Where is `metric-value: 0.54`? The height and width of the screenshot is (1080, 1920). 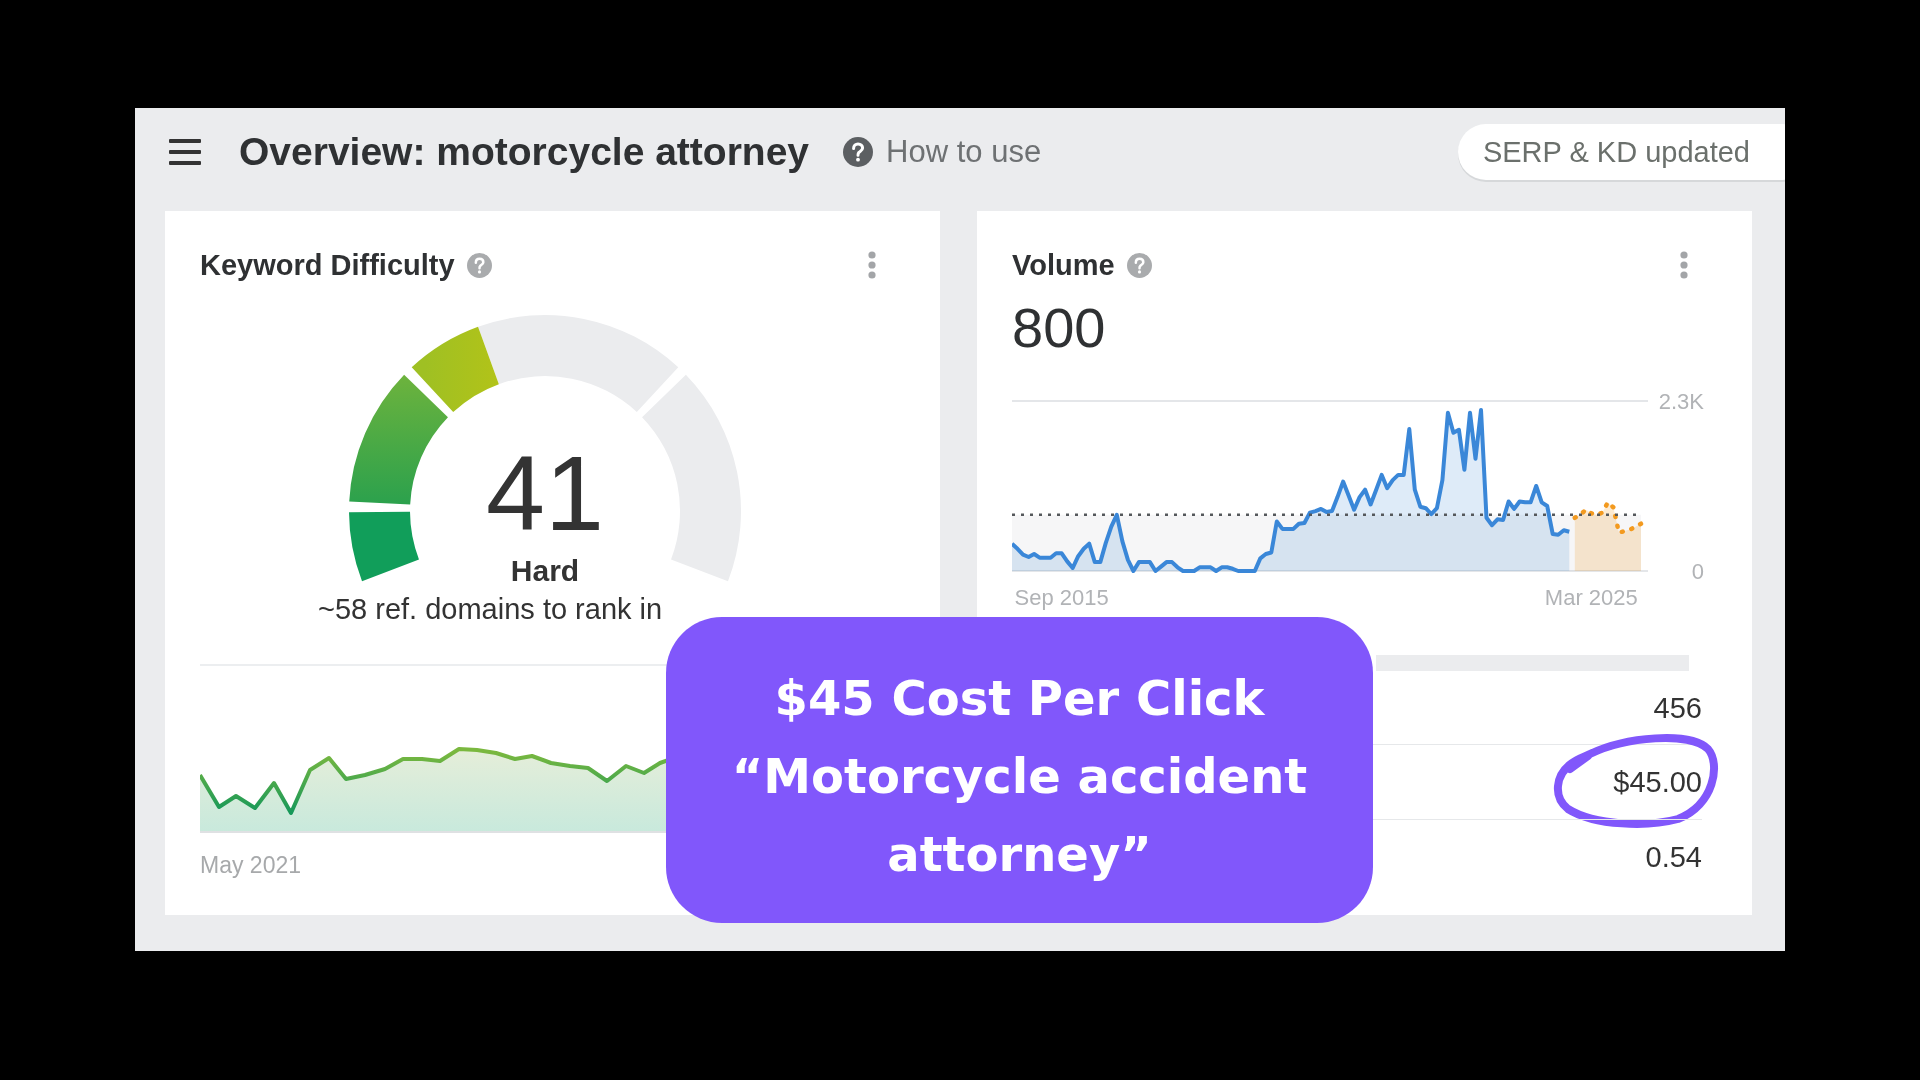
metric-value: 0.54 is located at coordinates (1673, 857).